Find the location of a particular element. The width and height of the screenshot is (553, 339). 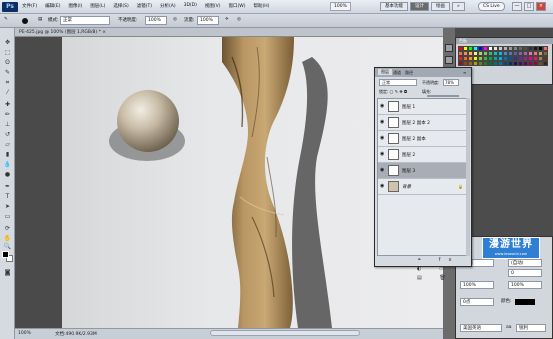

layer-row: ◉ 图层 2 副本 is located at coordinates (422, 139).